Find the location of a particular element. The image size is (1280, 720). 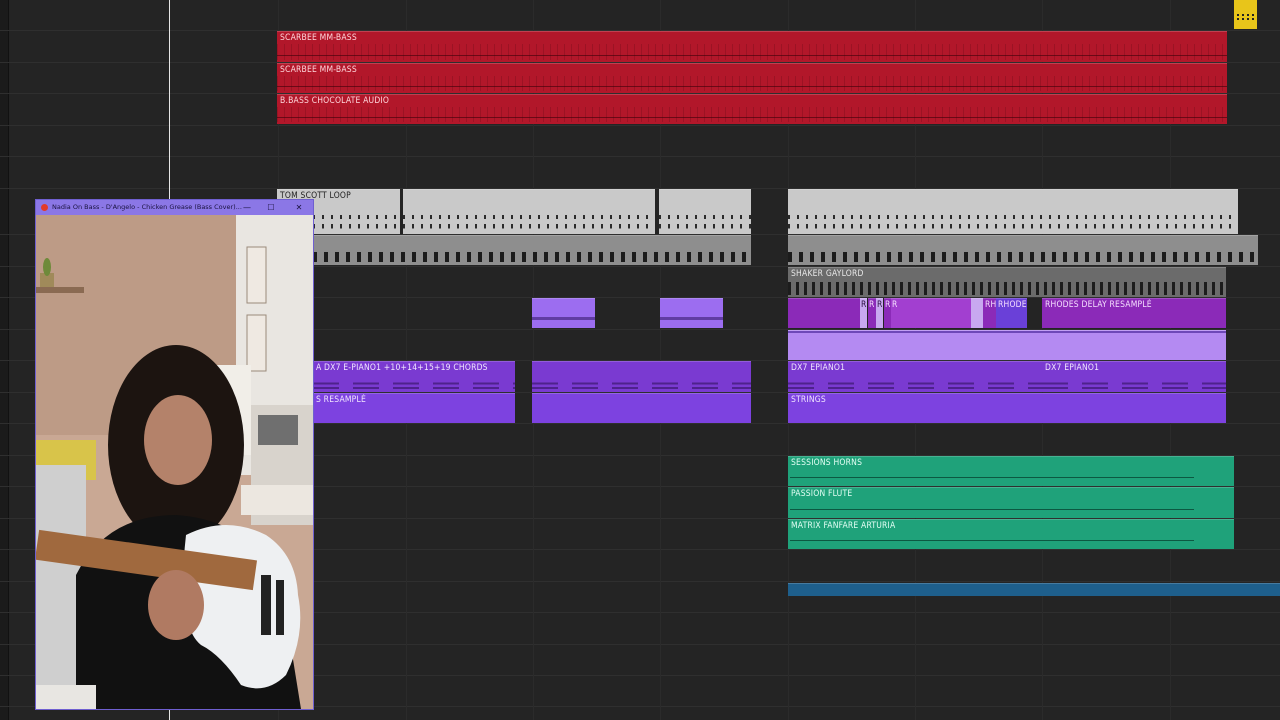

clip-name: S RESAMPLÉ is located at coordinates (341, 400).